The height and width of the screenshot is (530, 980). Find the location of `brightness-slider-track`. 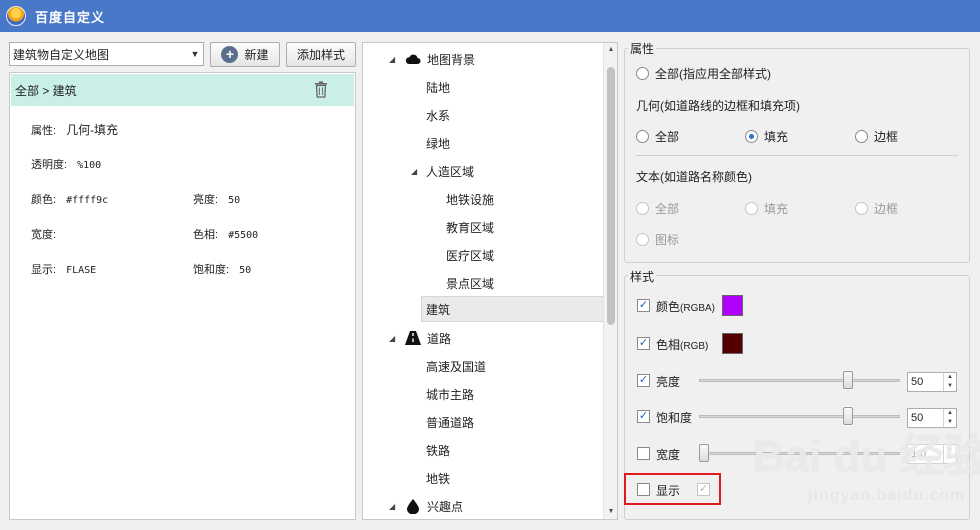

brightness-slider-track is located at coordinates (799, 380).